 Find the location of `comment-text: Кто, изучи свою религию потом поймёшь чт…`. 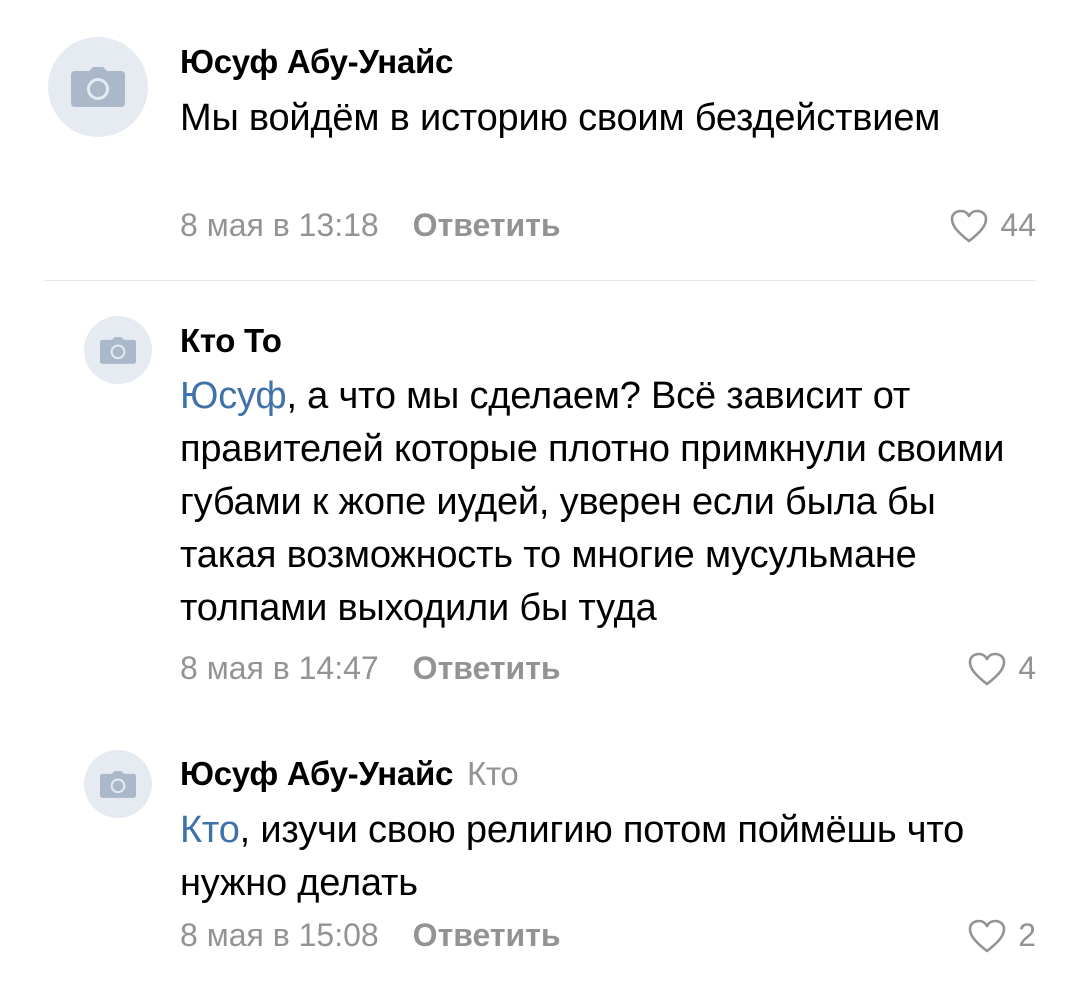

comment-text: Кто, изучи свою религию потом поймёшь чт… is located at coordinates (610, 857).